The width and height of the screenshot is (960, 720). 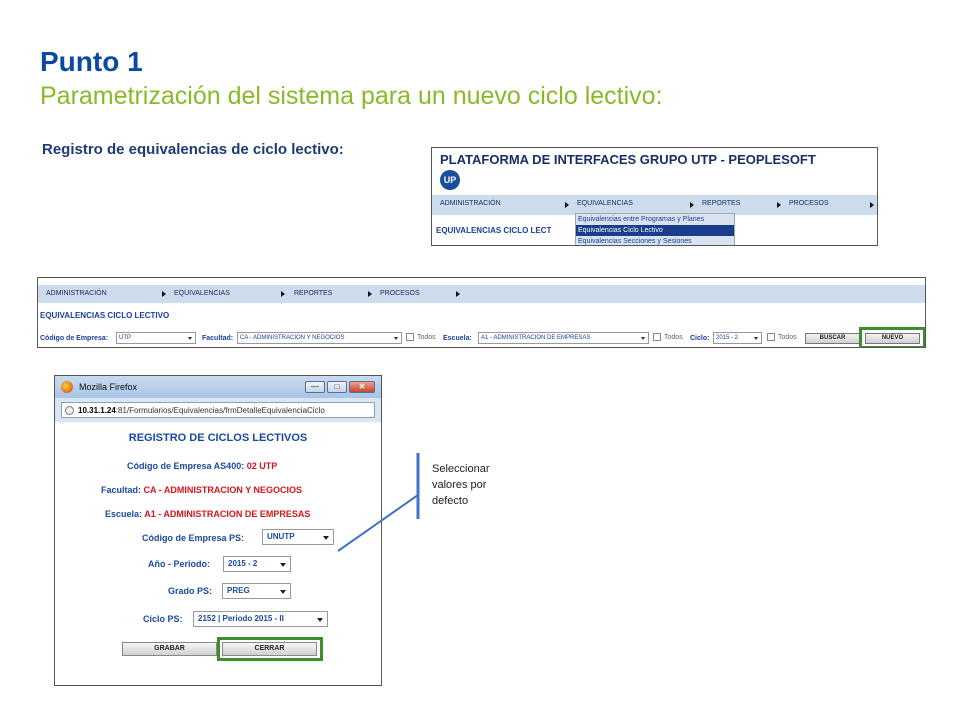 I want to click on ciclo-ps-label: Ciclo PS:, so click(x=163, y=619).